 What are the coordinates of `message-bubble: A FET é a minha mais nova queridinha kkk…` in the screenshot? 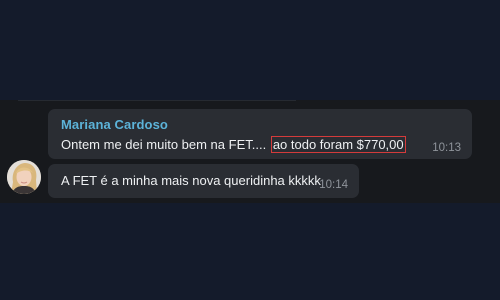 It's located at (203, 181).